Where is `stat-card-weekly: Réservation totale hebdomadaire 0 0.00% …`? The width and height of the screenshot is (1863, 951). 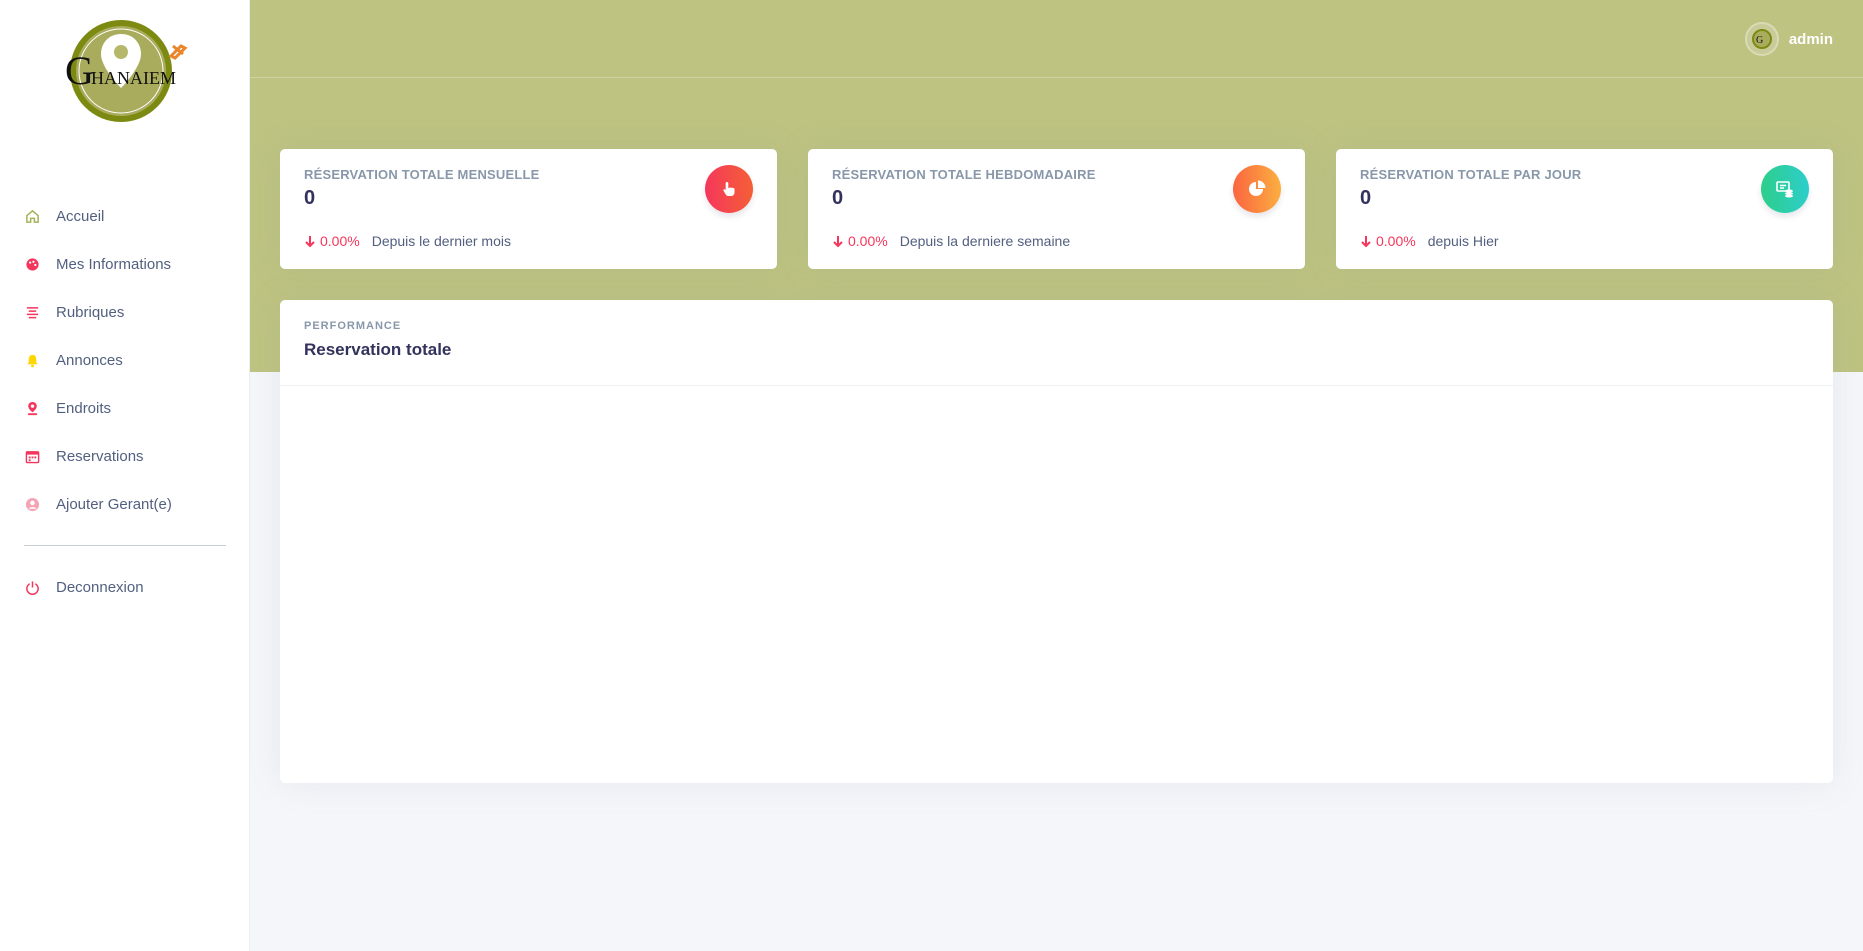 stat-card-weekly: Réservation totale hebdomadaire 0 0.00% … is located at coordinates (1056, 209).